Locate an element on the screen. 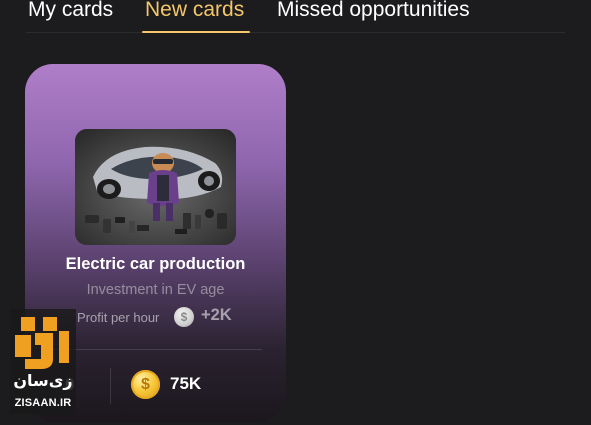  card-tabs: My cards New cards Missed opportunities is located at coordinates (295, 17).